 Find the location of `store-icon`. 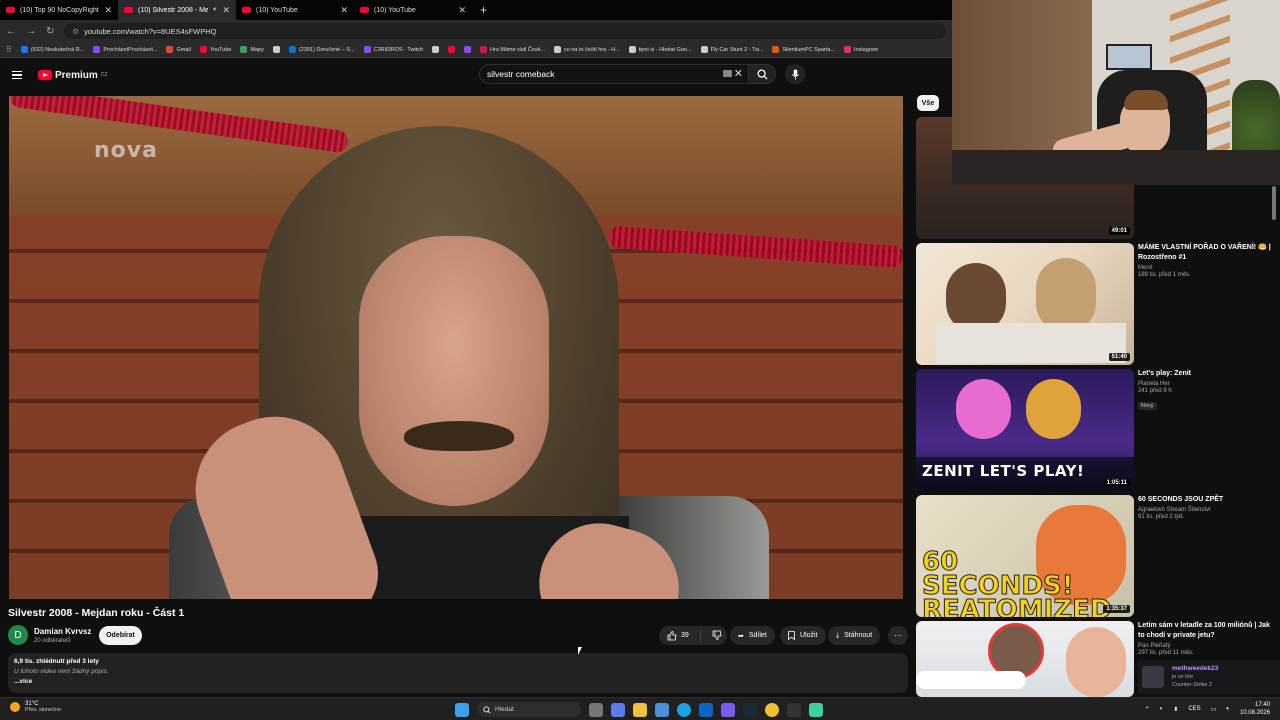

store-icon is located at coordinates (662, 709).